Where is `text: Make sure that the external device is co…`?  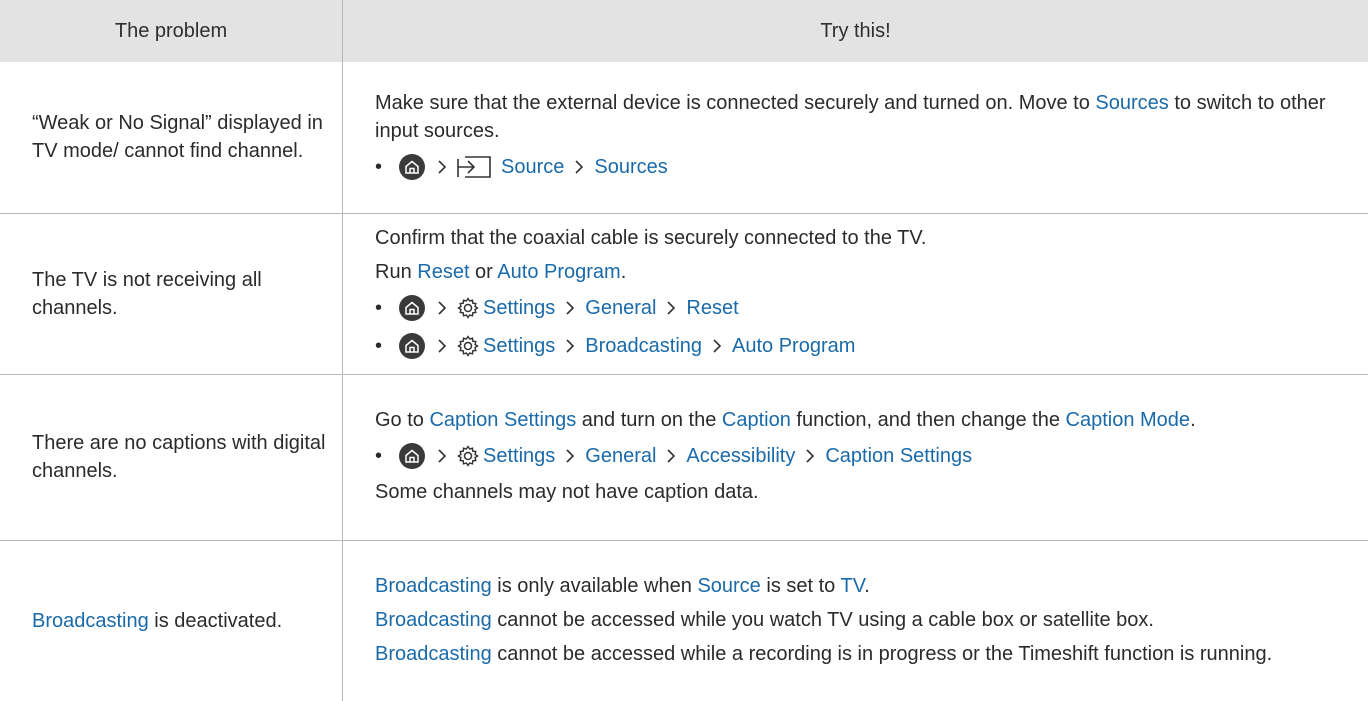 text: Make sure that the external device is co… is located at coordinates (735, 103).